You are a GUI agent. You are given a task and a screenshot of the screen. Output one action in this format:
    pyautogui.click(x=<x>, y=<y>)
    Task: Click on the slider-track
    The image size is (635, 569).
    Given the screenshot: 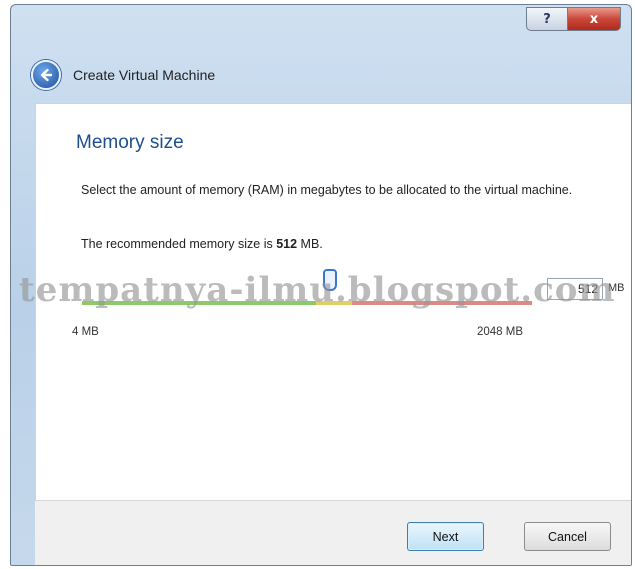 What is the action you would take?
    pyautogui.click(x=307, y=303)
    